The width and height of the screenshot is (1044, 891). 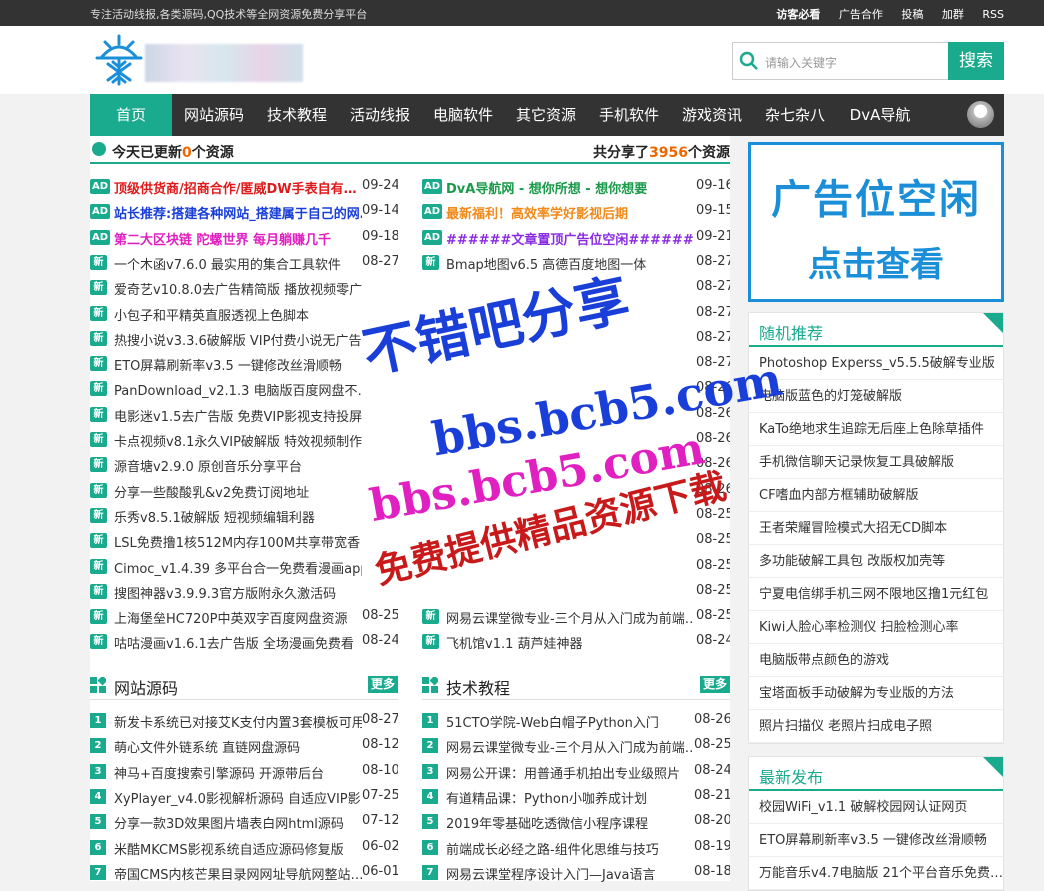 I want to click on section-row: 1 51CTO学院-Web白帽子Python入门 08-26, so click(x=576, y=720).